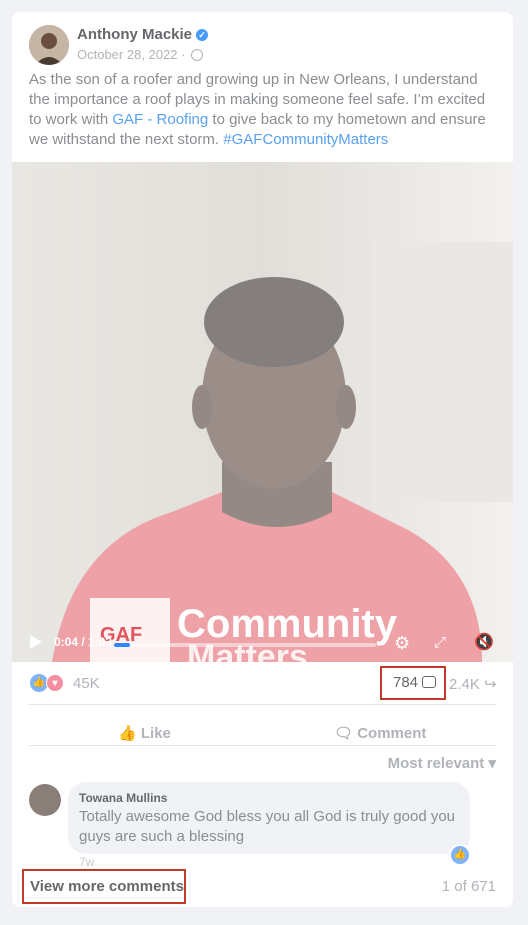 This screenshot has width=528, height=925. What do you see at coordinates (473, 684) in the screenshot?
I see `share-count: 2.4K ↪` at bounding box center [473, 684].